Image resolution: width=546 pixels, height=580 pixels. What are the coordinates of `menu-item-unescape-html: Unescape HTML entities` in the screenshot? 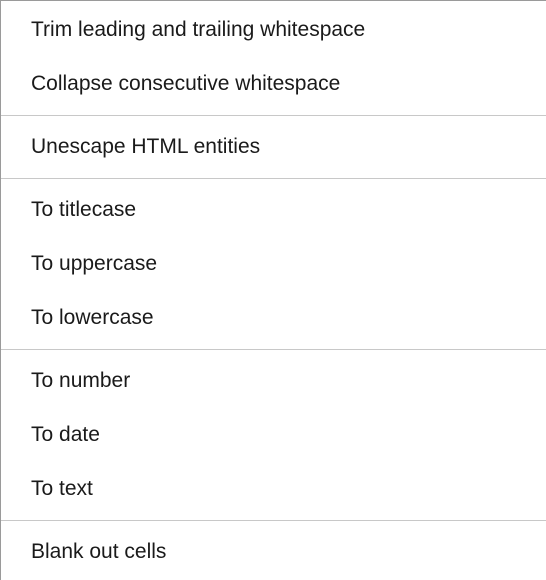 It's located at (273, 147).